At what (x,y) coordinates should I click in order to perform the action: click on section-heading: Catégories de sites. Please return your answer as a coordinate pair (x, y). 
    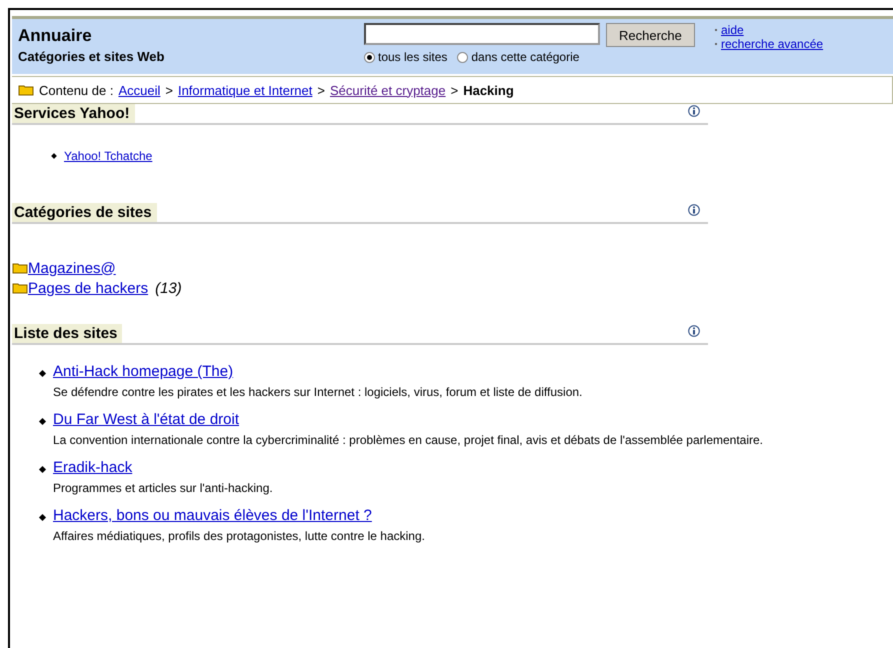
    Looking at the image, I should click on (84, 212).